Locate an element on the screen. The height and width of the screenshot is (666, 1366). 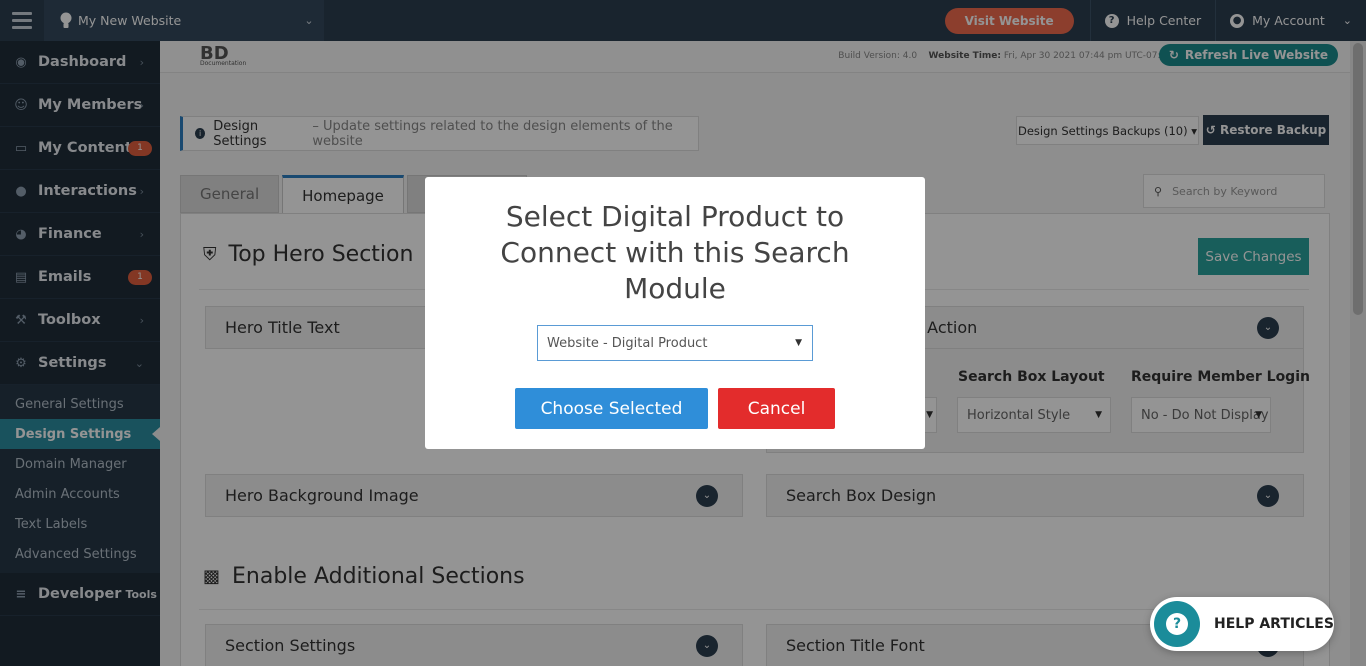
help-articles-button: ? HELP ARTICLES is located at coordinates (1242, 624).